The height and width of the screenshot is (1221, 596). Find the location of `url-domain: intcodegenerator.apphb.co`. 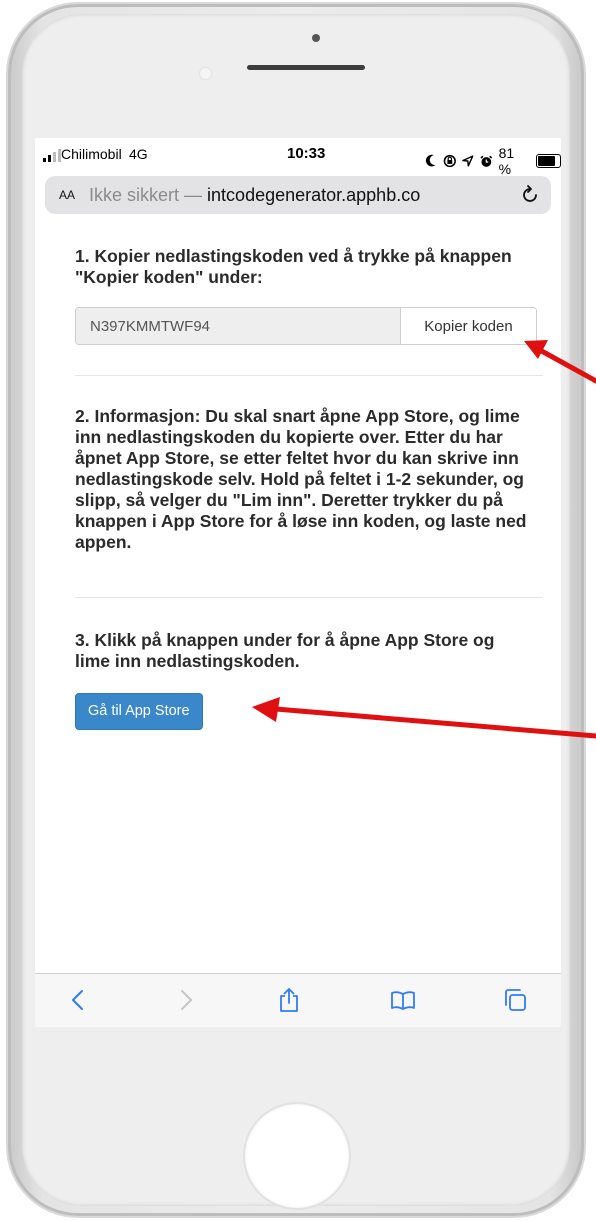

url-domain: intcodegenerator.apphb.co is located at coordinates (314, 194).